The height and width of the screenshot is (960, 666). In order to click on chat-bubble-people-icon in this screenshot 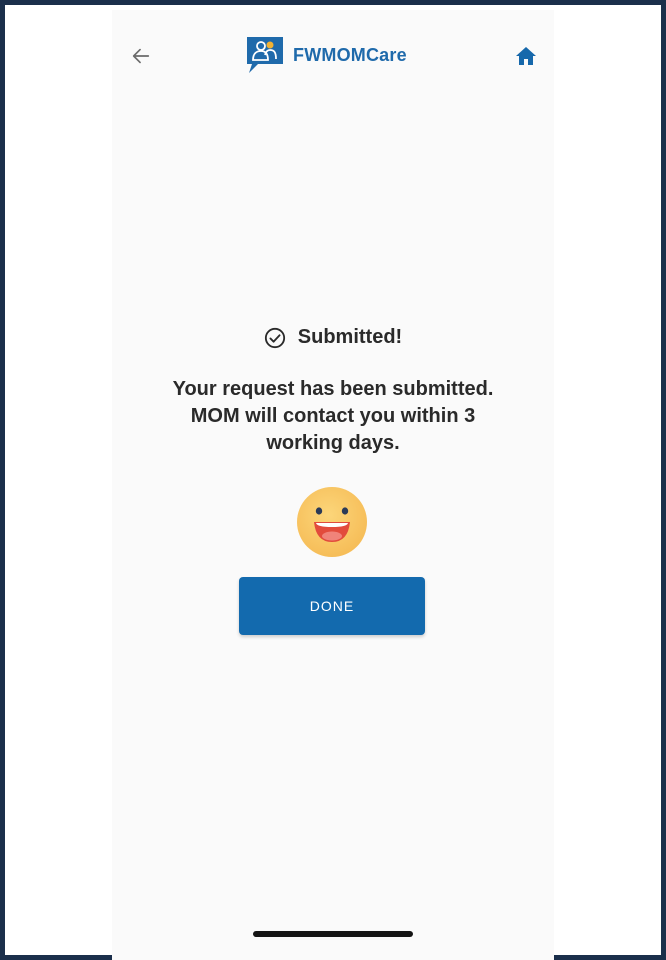, I will do `click(265, 55)`.